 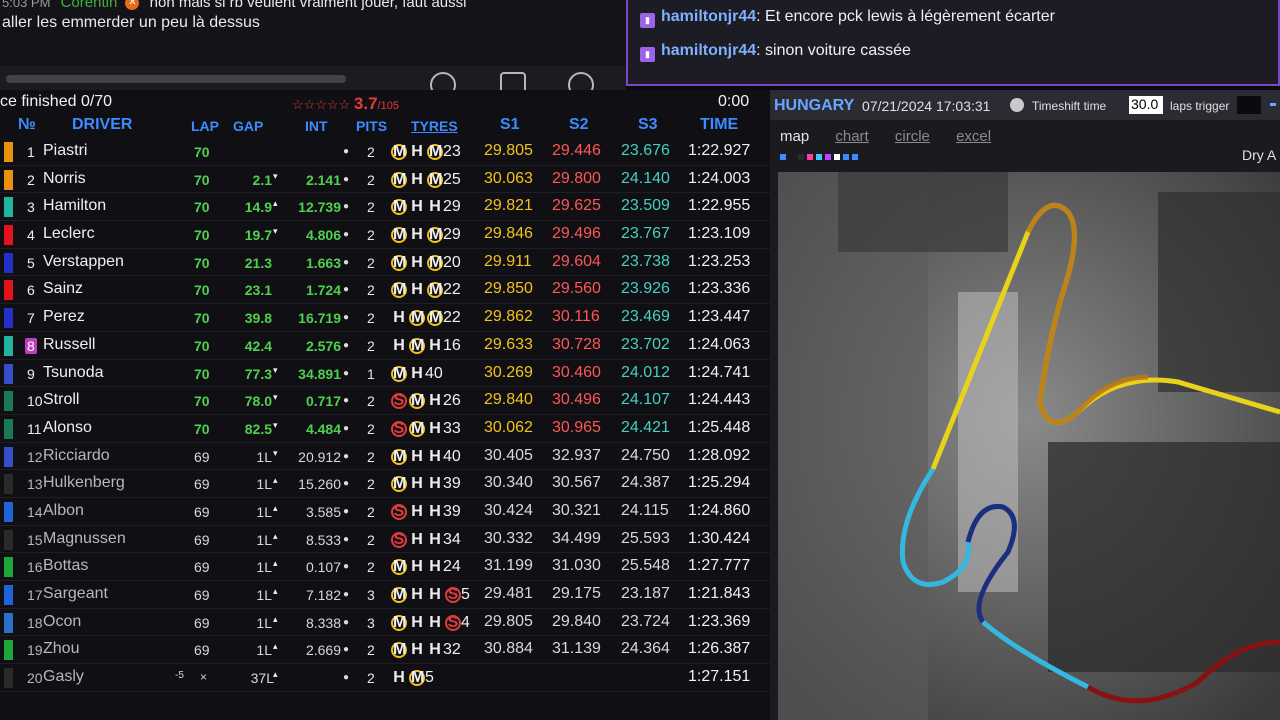 I want to click on col-s1: S1, so click(x=510, y=125).